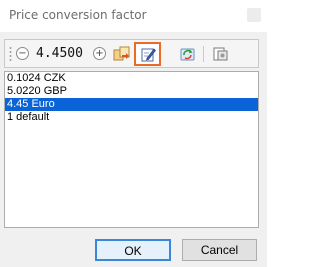  I want to click on title-bar: Price conversion factor, so click(133, 16).